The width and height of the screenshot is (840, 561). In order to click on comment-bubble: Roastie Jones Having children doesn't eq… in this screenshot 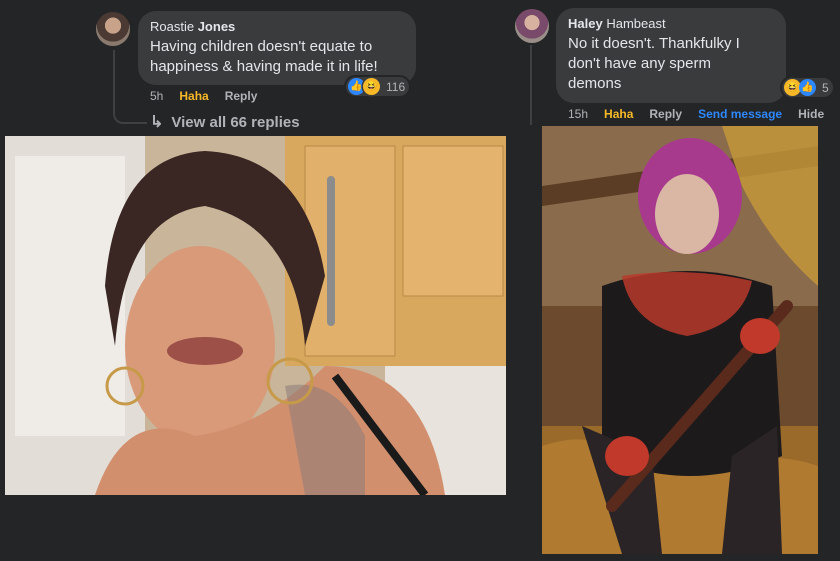, I will do `click(277, 48)`.